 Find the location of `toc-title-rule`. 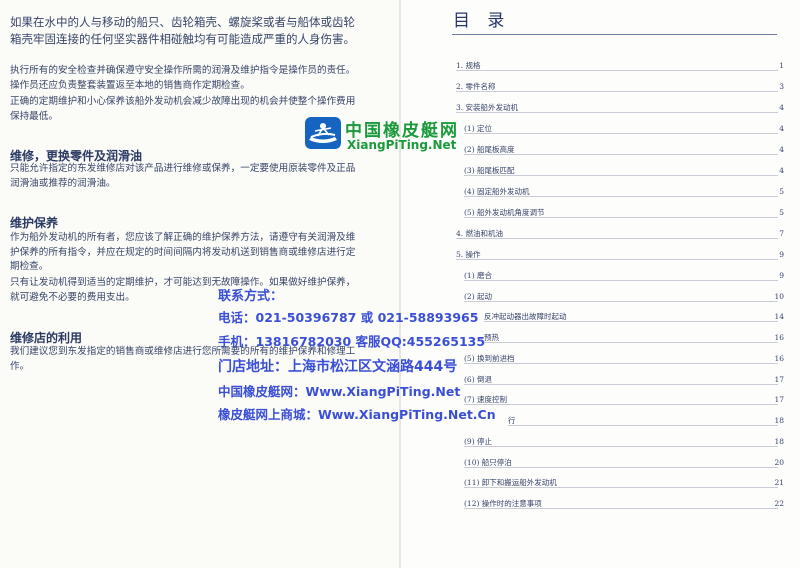

toc-title-rule is located at coordinates (614, 34).